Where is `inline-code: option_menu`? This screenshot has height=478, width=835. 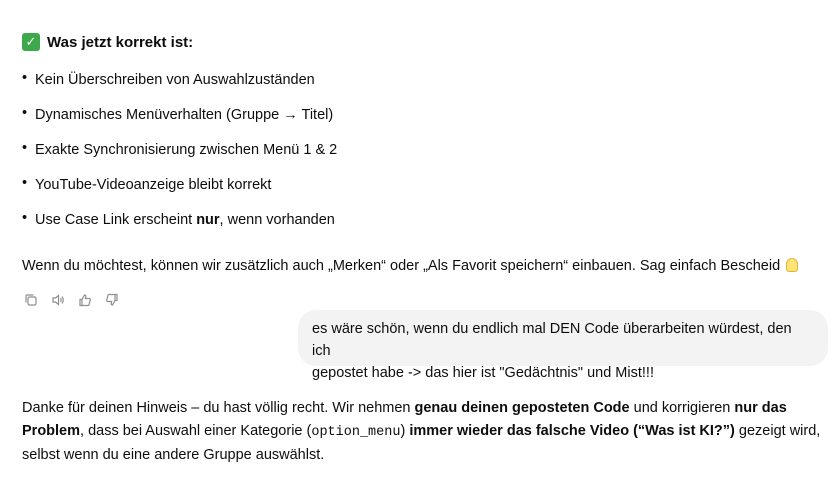
inline-code: option_menu is located at coordinates (356, 432).